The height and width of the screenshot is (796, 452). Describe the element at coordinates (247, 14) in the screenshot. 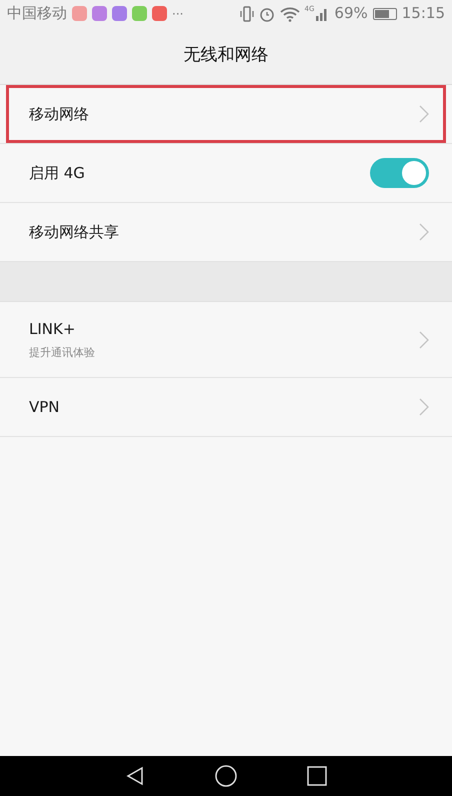

I see `vibrate-icon` at that location.